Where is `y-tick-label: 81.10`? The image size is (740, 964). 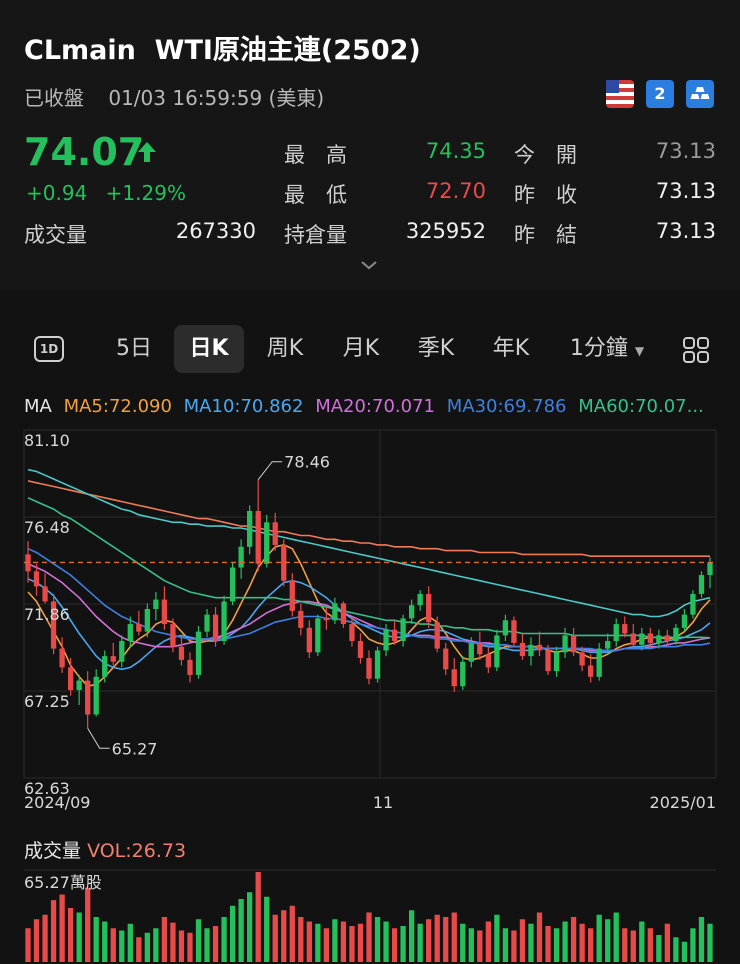
y-tick-label: 81.10 is located at coordinates (47, 440).